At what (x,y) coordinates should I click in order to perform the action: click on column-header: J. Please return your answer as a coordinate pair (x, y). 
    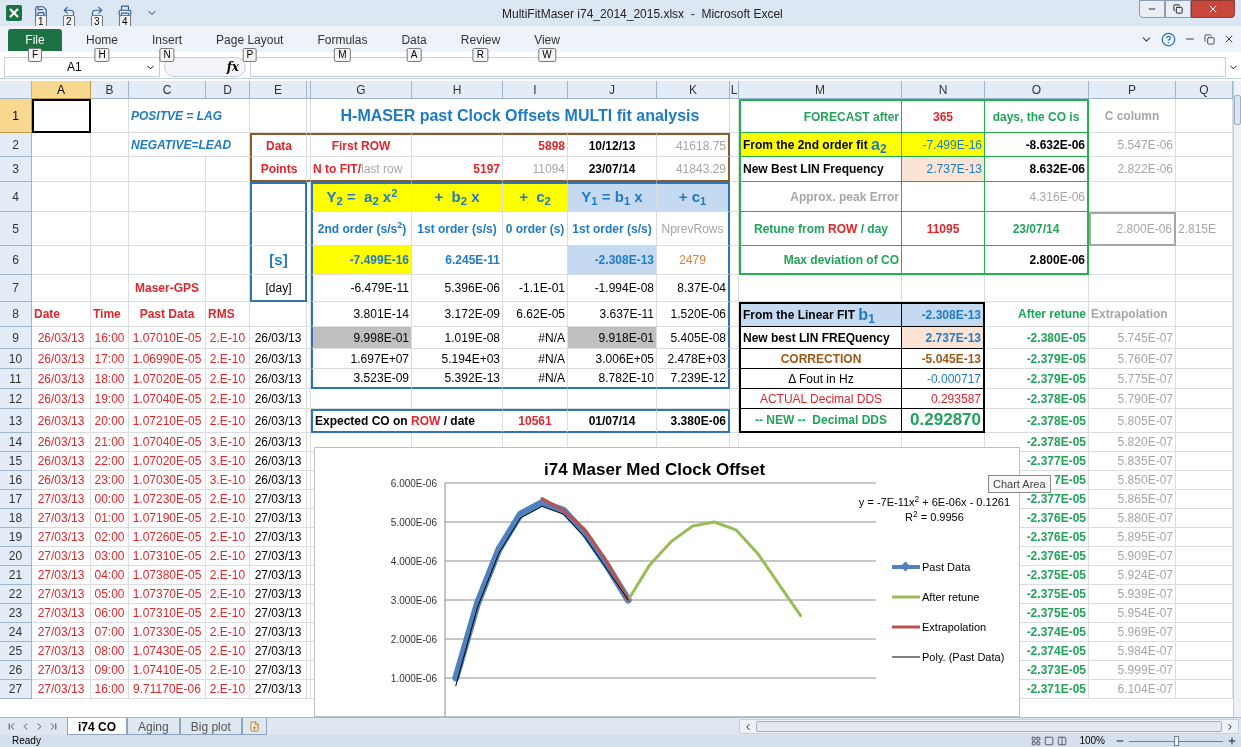
    Looking at the image, I should click on (612, 90).